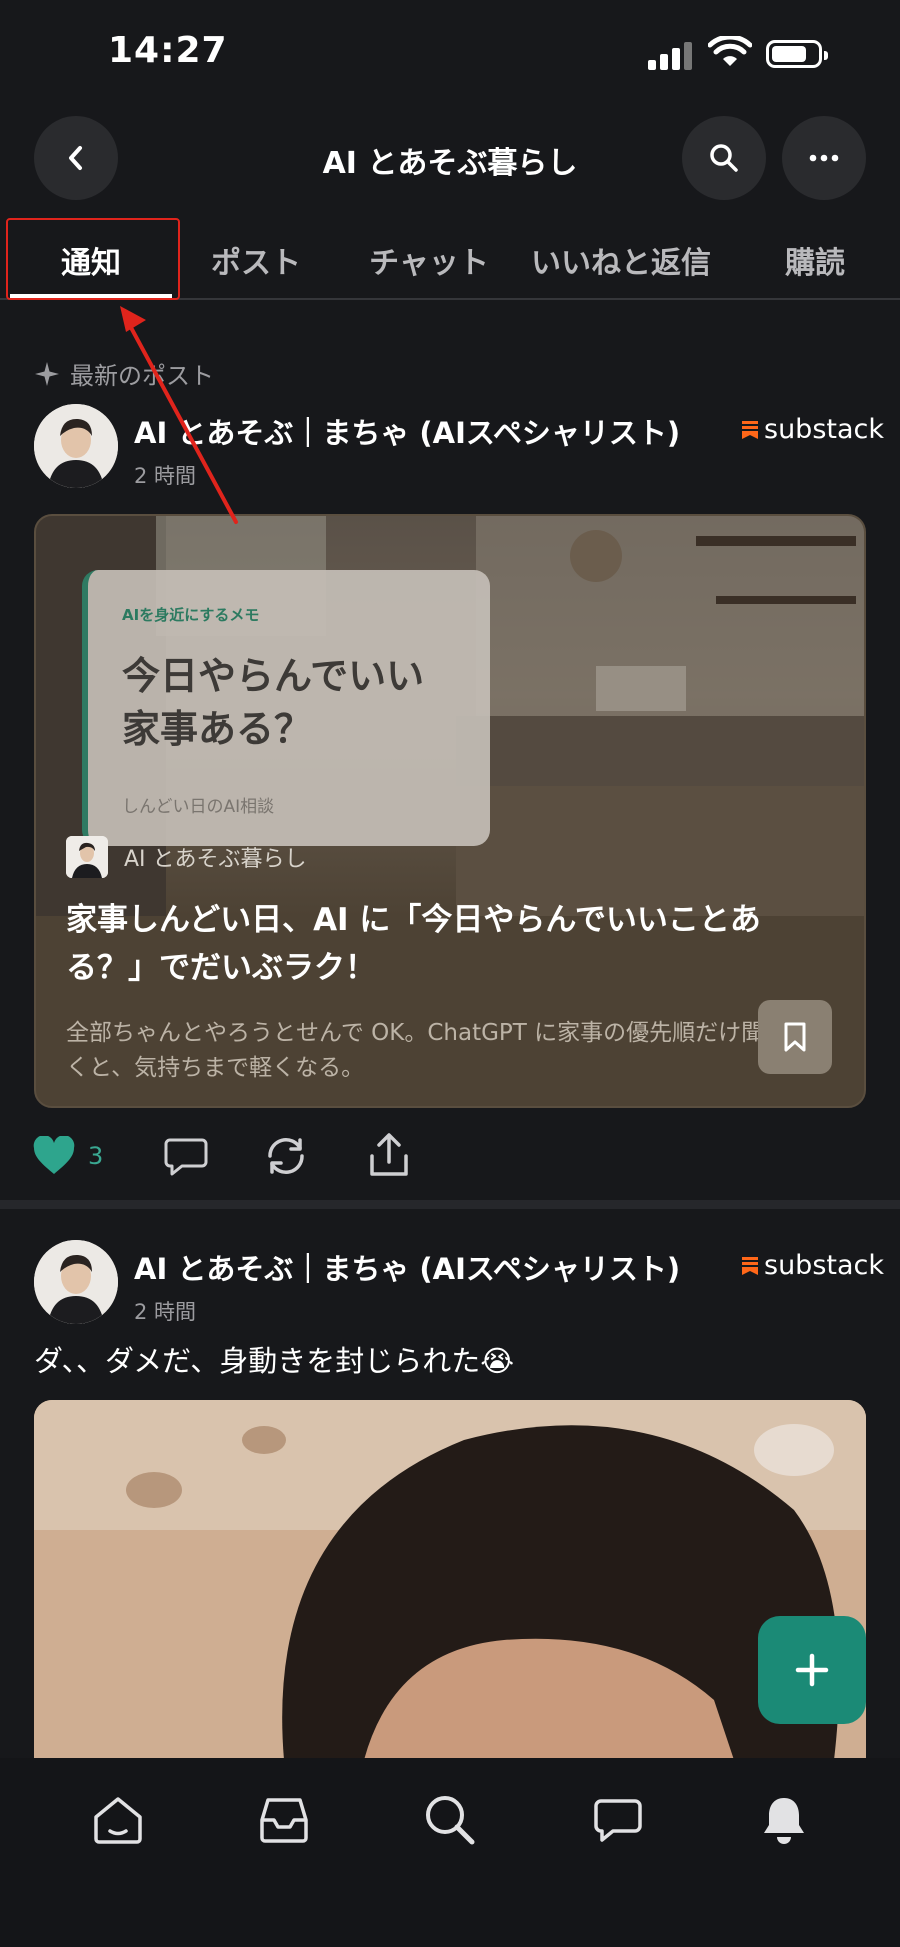  Describe the element at coordinates (450, 1204) in the screenshot. I see `post-separator` at that location.